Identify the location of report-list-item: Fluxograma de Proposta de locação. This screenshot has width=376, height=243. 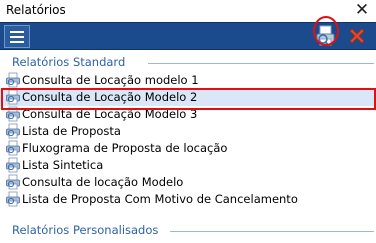
(188, 148).